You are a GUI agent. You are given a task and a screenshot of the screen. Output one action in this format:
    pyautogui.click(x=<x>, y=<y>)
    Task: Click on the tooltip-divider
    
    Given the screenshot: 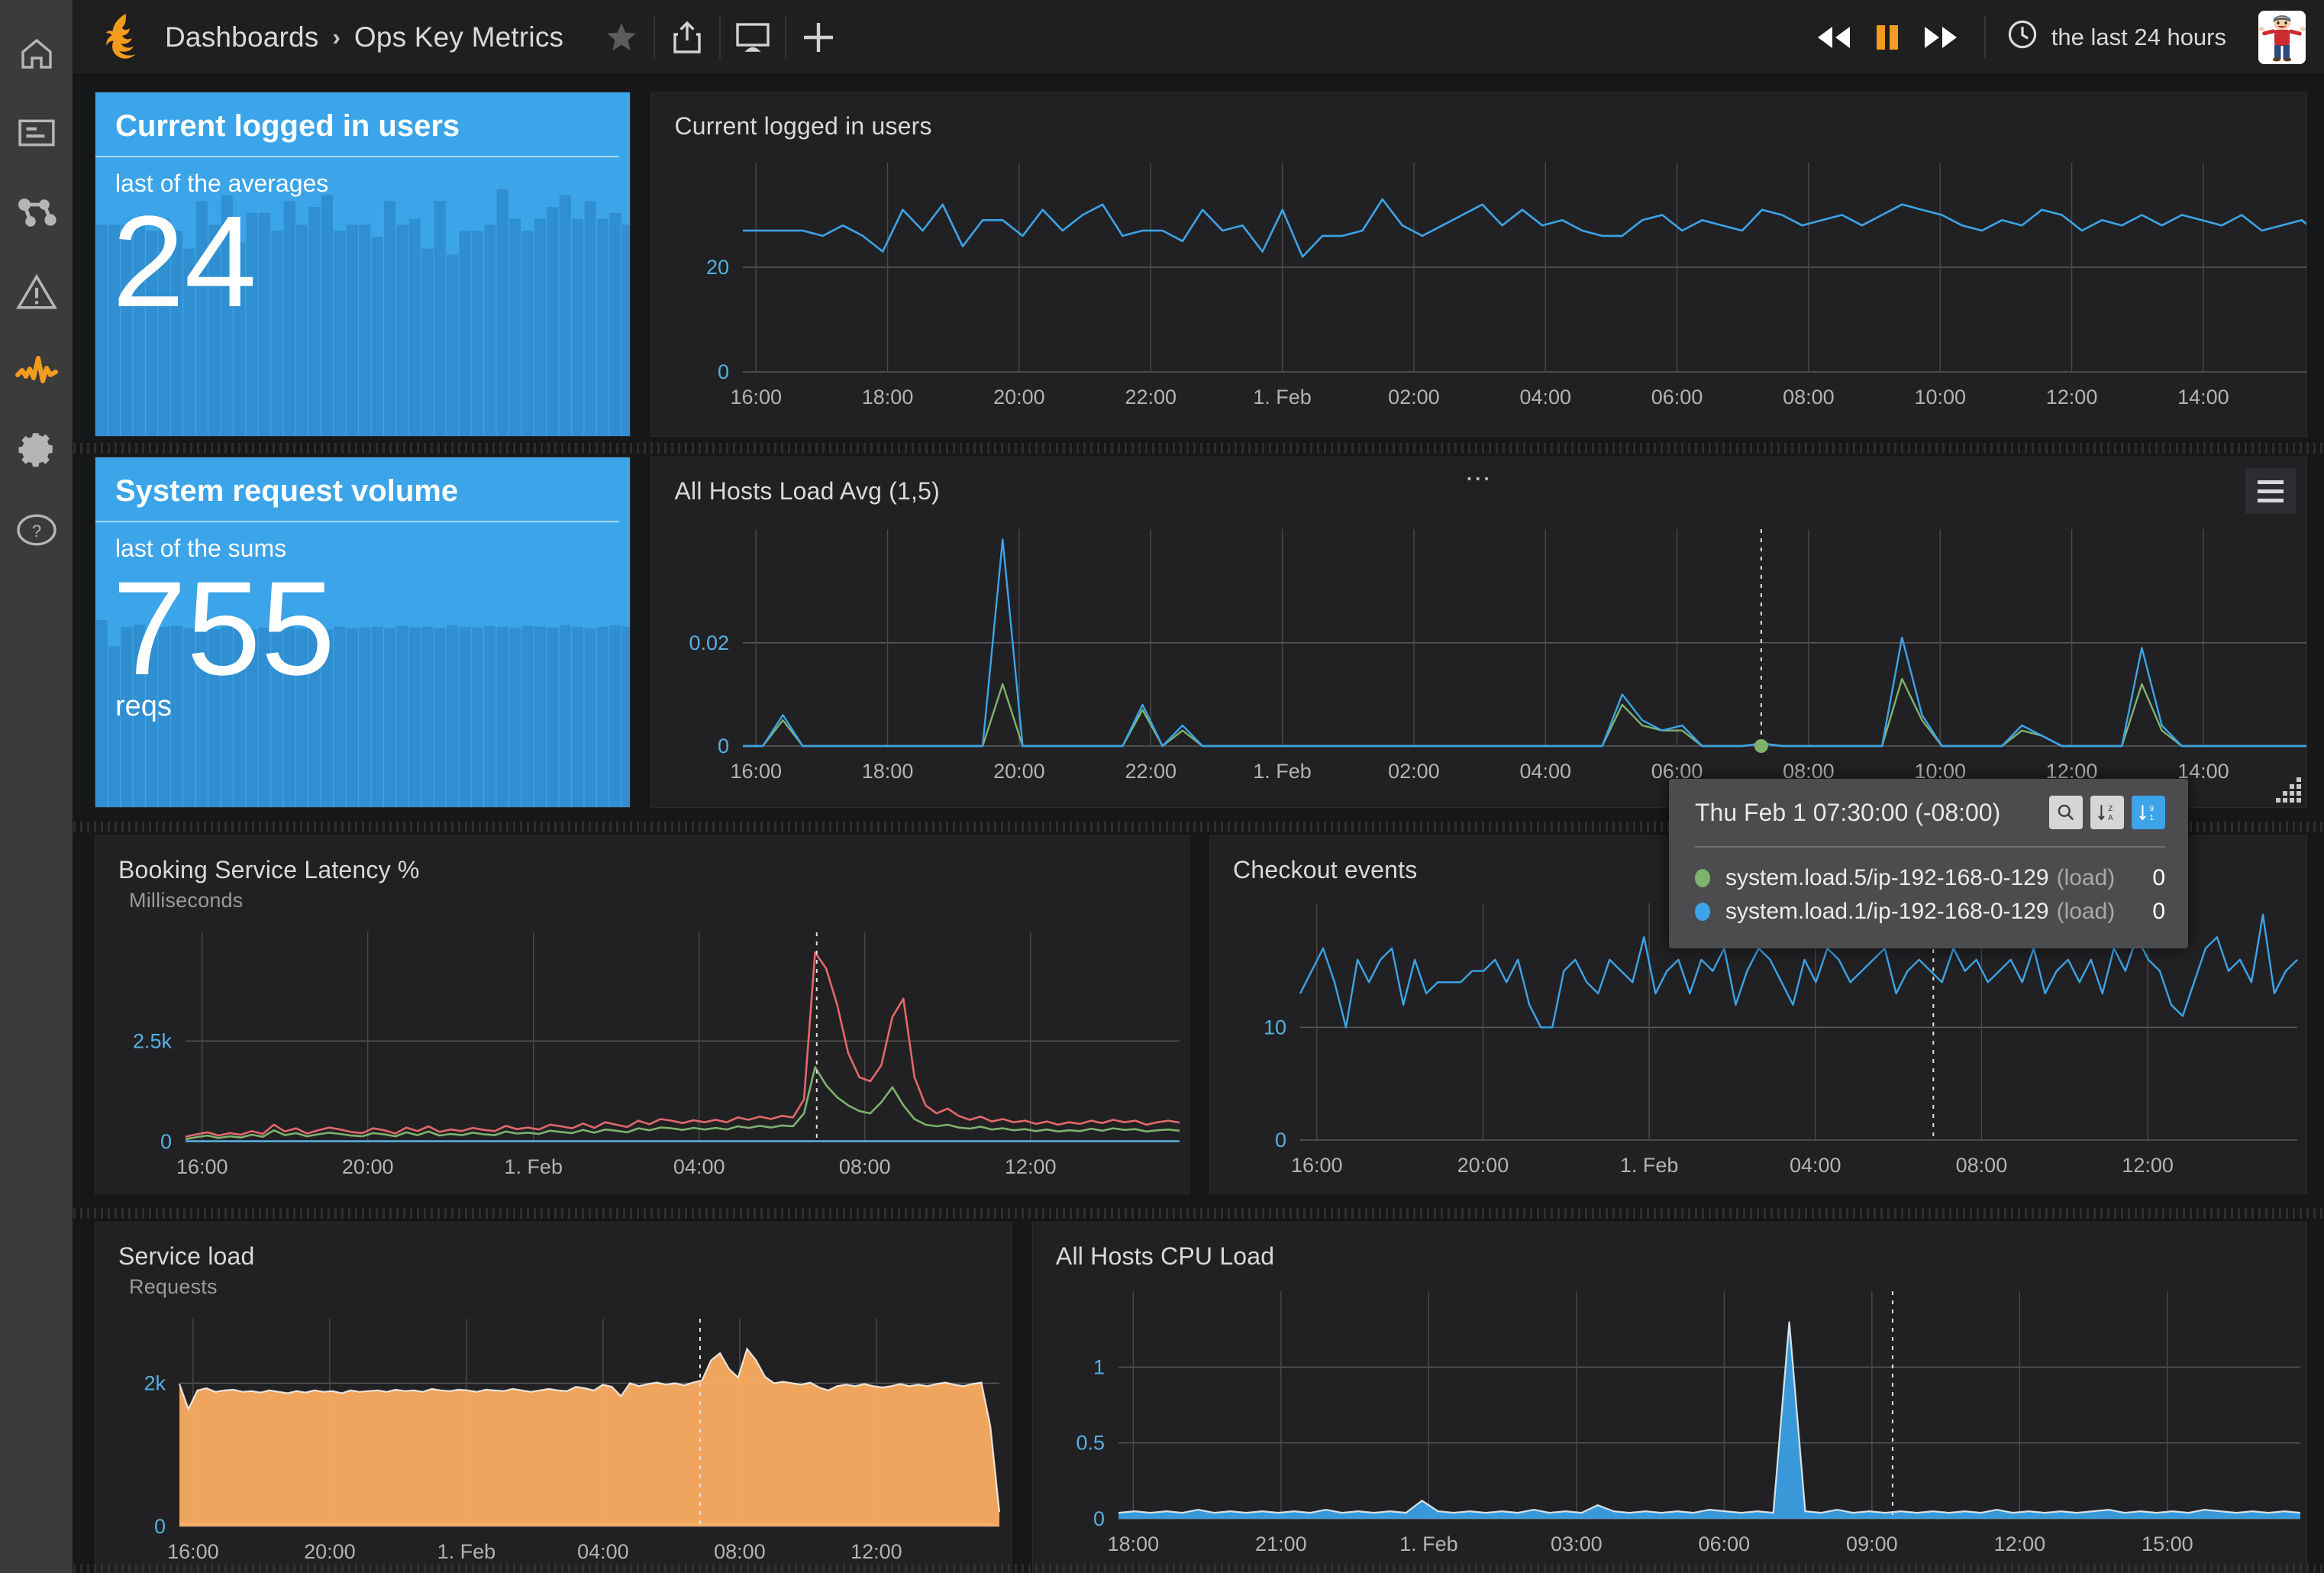 What is the action you would take?
    pyautogui.click(x=1930, y=847)
    